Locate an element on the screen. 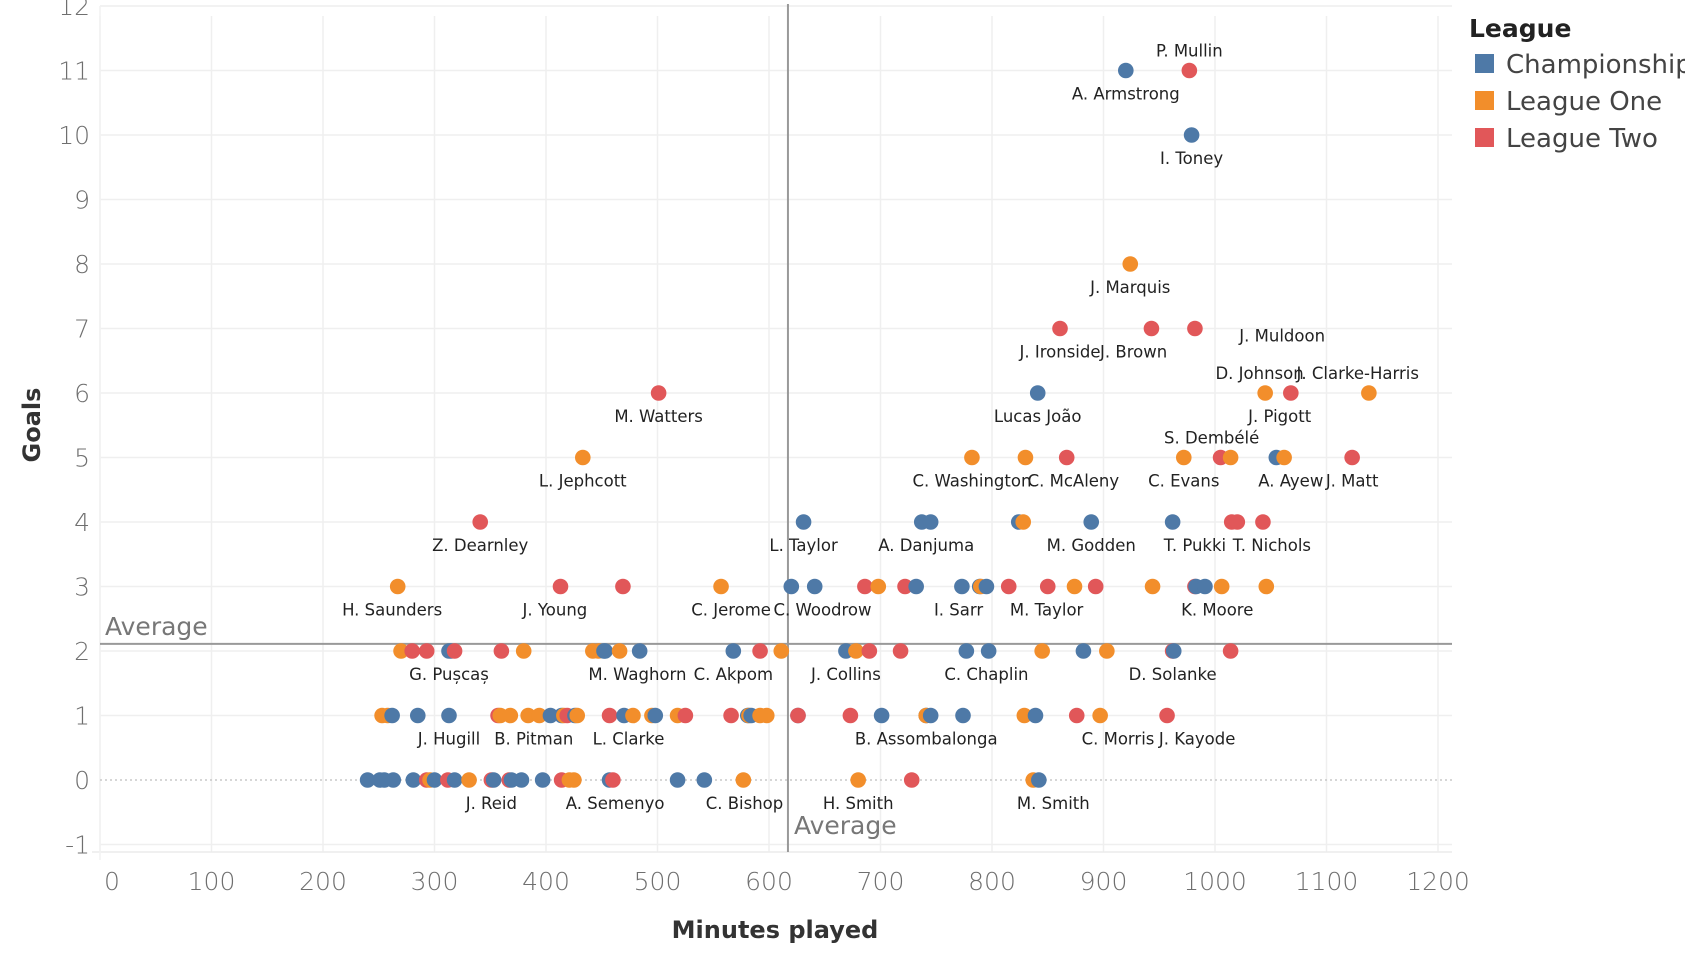 The height and width of the screenshot is (966, 1685). legend-label: League One is located at coordinates (1584, 102).